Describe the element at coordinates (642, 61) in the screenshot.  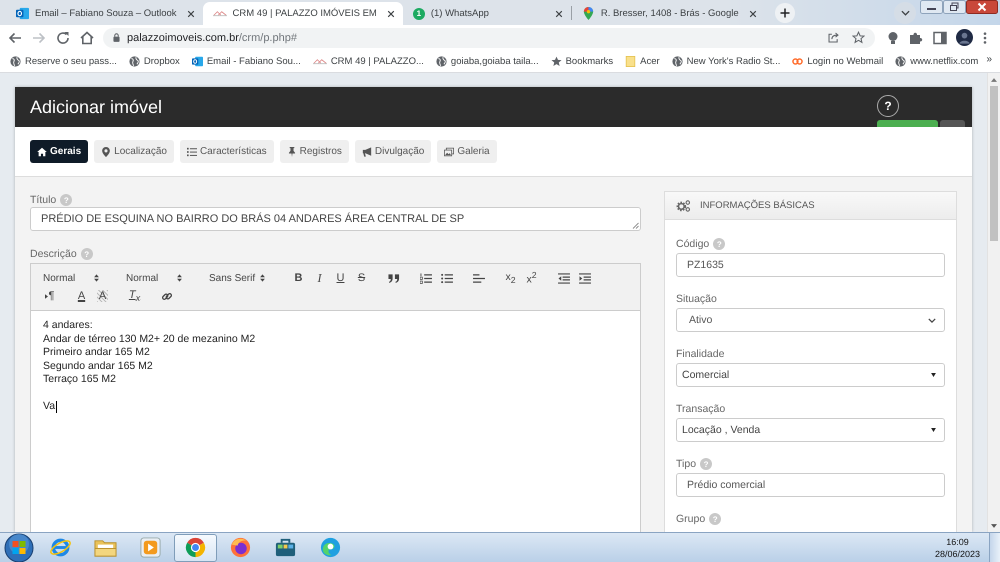
I see `bookmark: Acer` at that location.